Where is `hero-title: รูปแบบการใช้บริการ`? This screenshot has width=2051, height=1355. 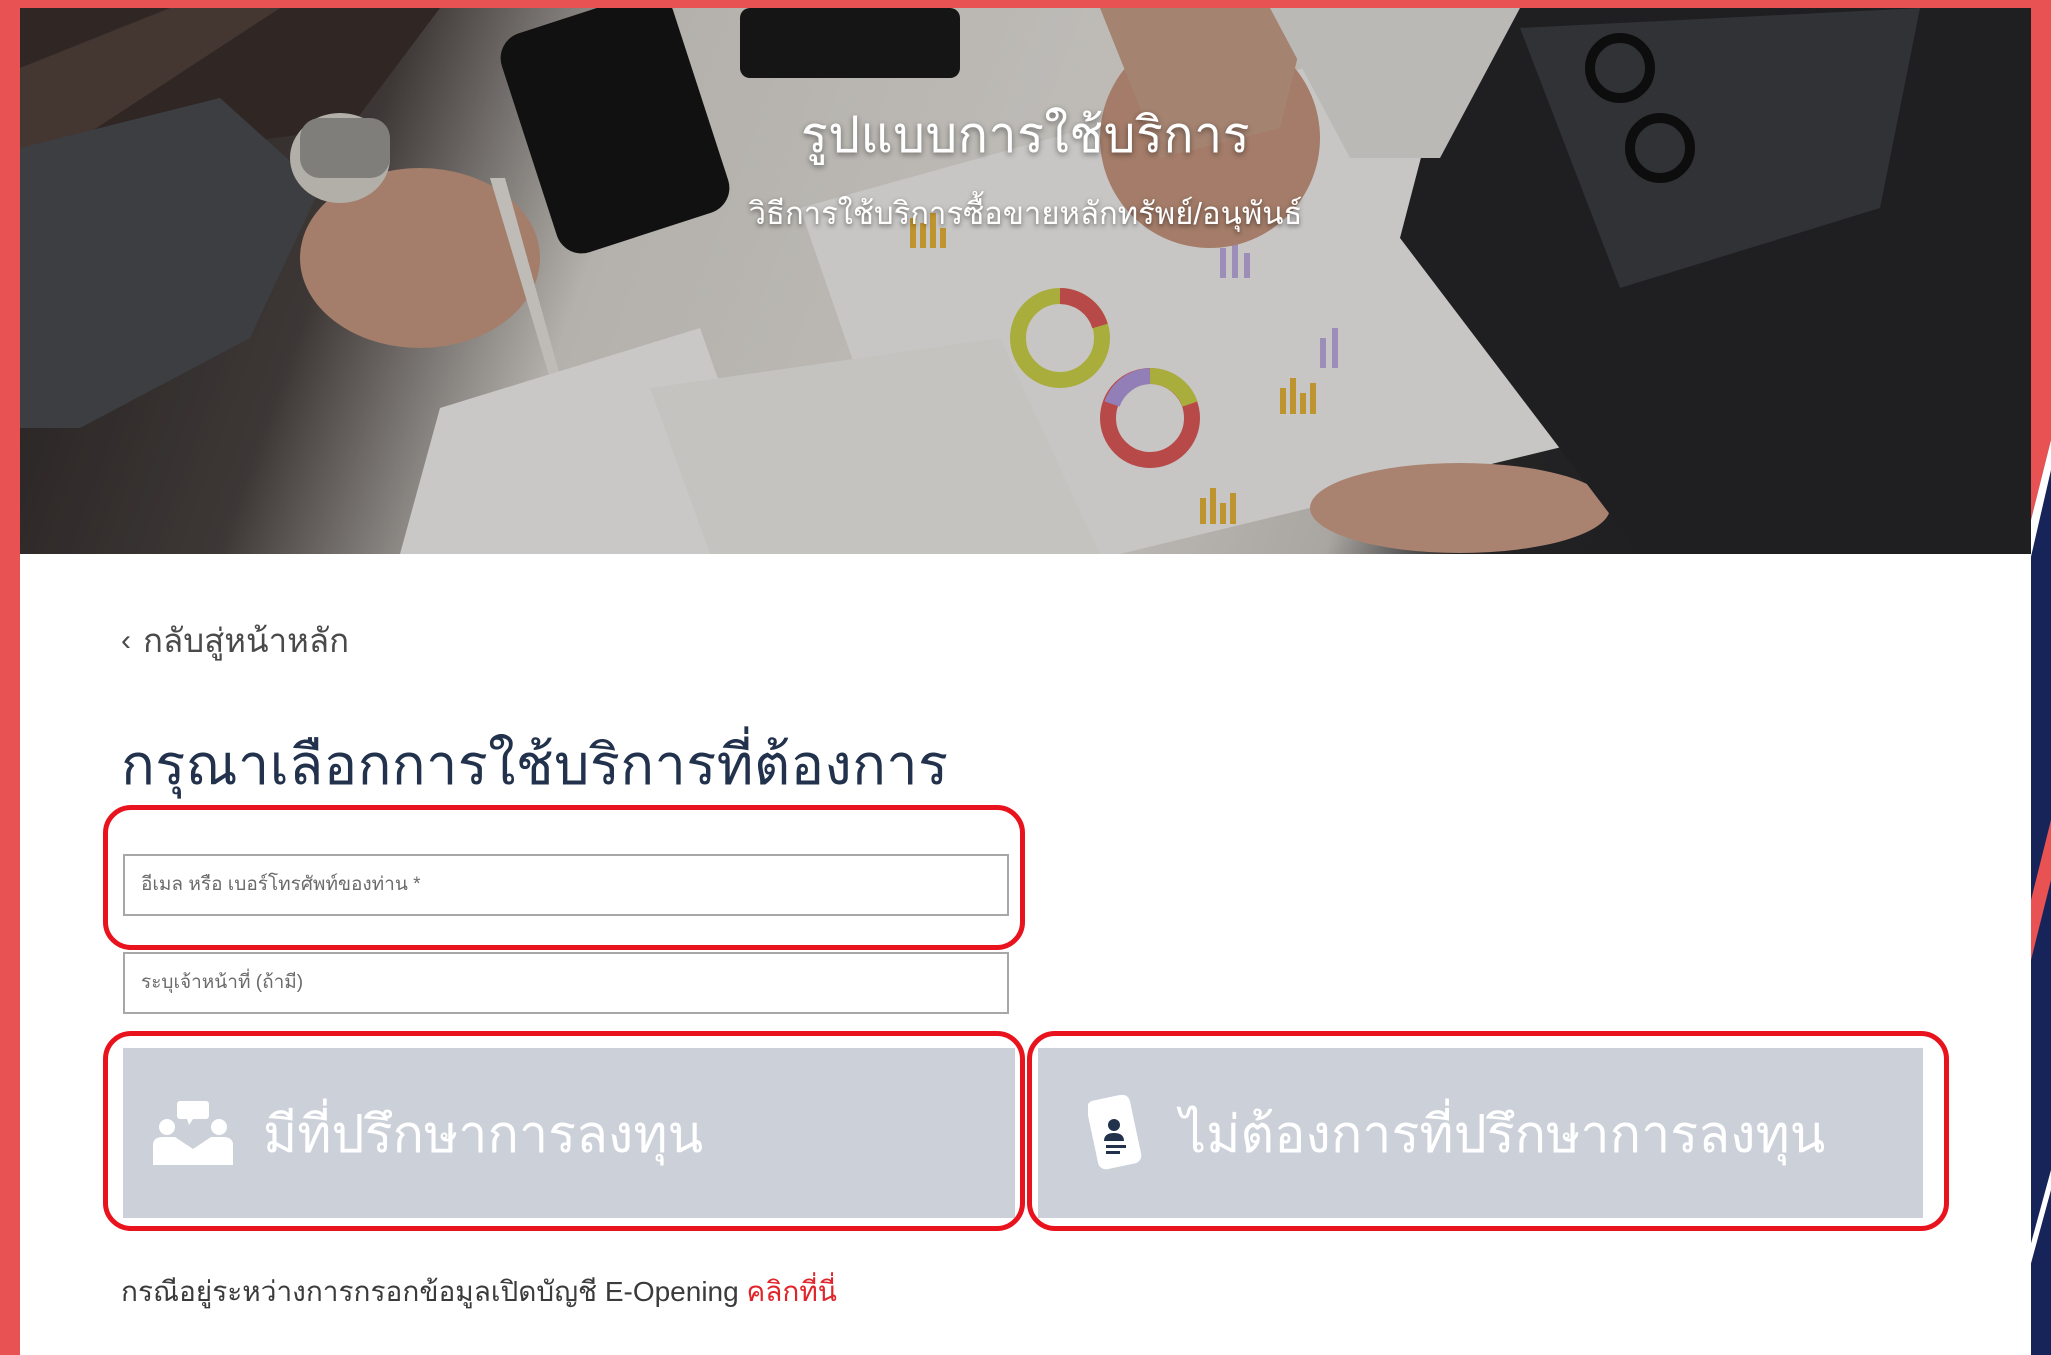 hero-title: รูปแบบการใช้บริการ is located at coordinates (1025, 135).